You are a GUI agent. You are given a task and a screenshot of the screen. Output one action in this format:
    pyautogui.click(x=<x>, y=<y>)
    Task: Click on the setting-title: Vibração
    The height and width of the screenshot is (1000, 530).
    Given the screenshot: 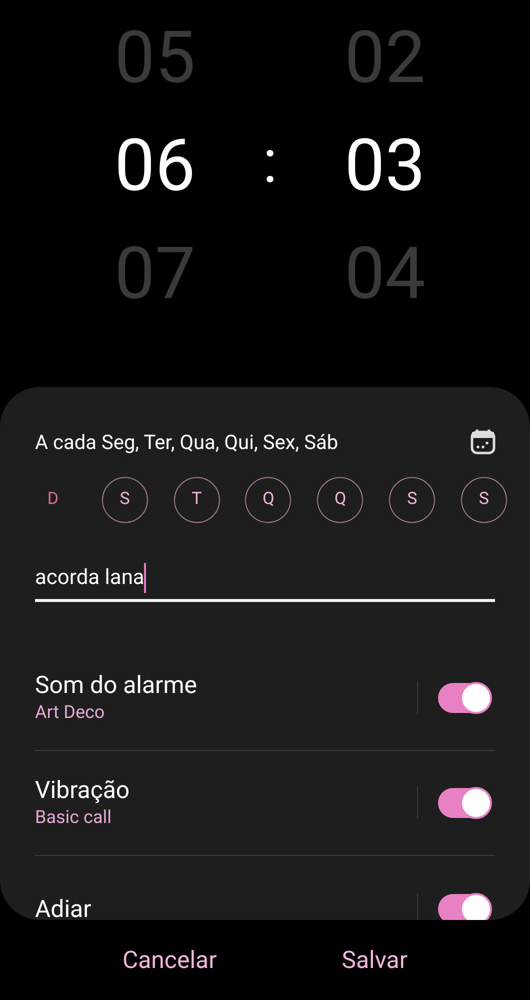 What is the action you would take?
    pyautogui.click(x=83, y=790)
    